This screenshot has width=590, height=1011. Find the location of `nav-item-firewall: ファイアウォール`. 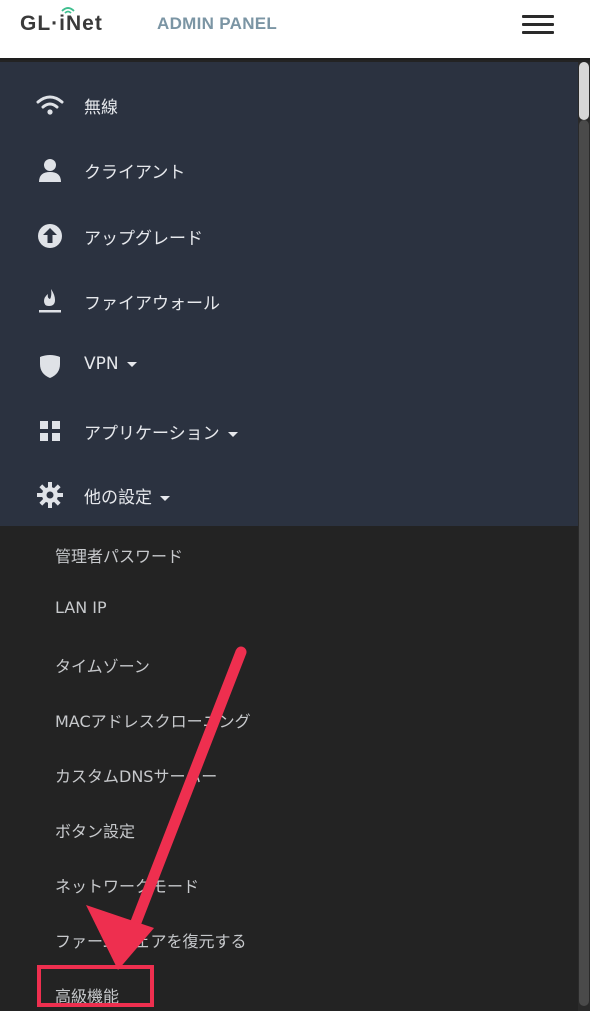

nav-item-firewall: ファイアウォール is located at coordinates (289, 301).